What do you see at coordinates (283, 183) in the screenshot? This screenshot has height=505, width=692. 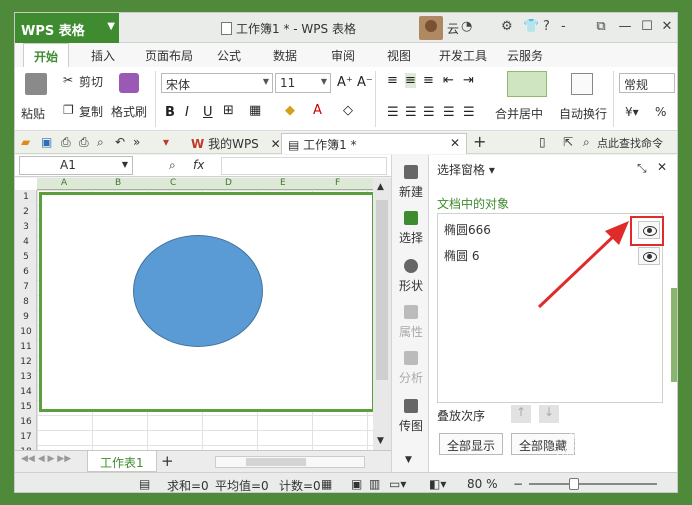 I see `column-header: E` at bounding box center [283, 183].